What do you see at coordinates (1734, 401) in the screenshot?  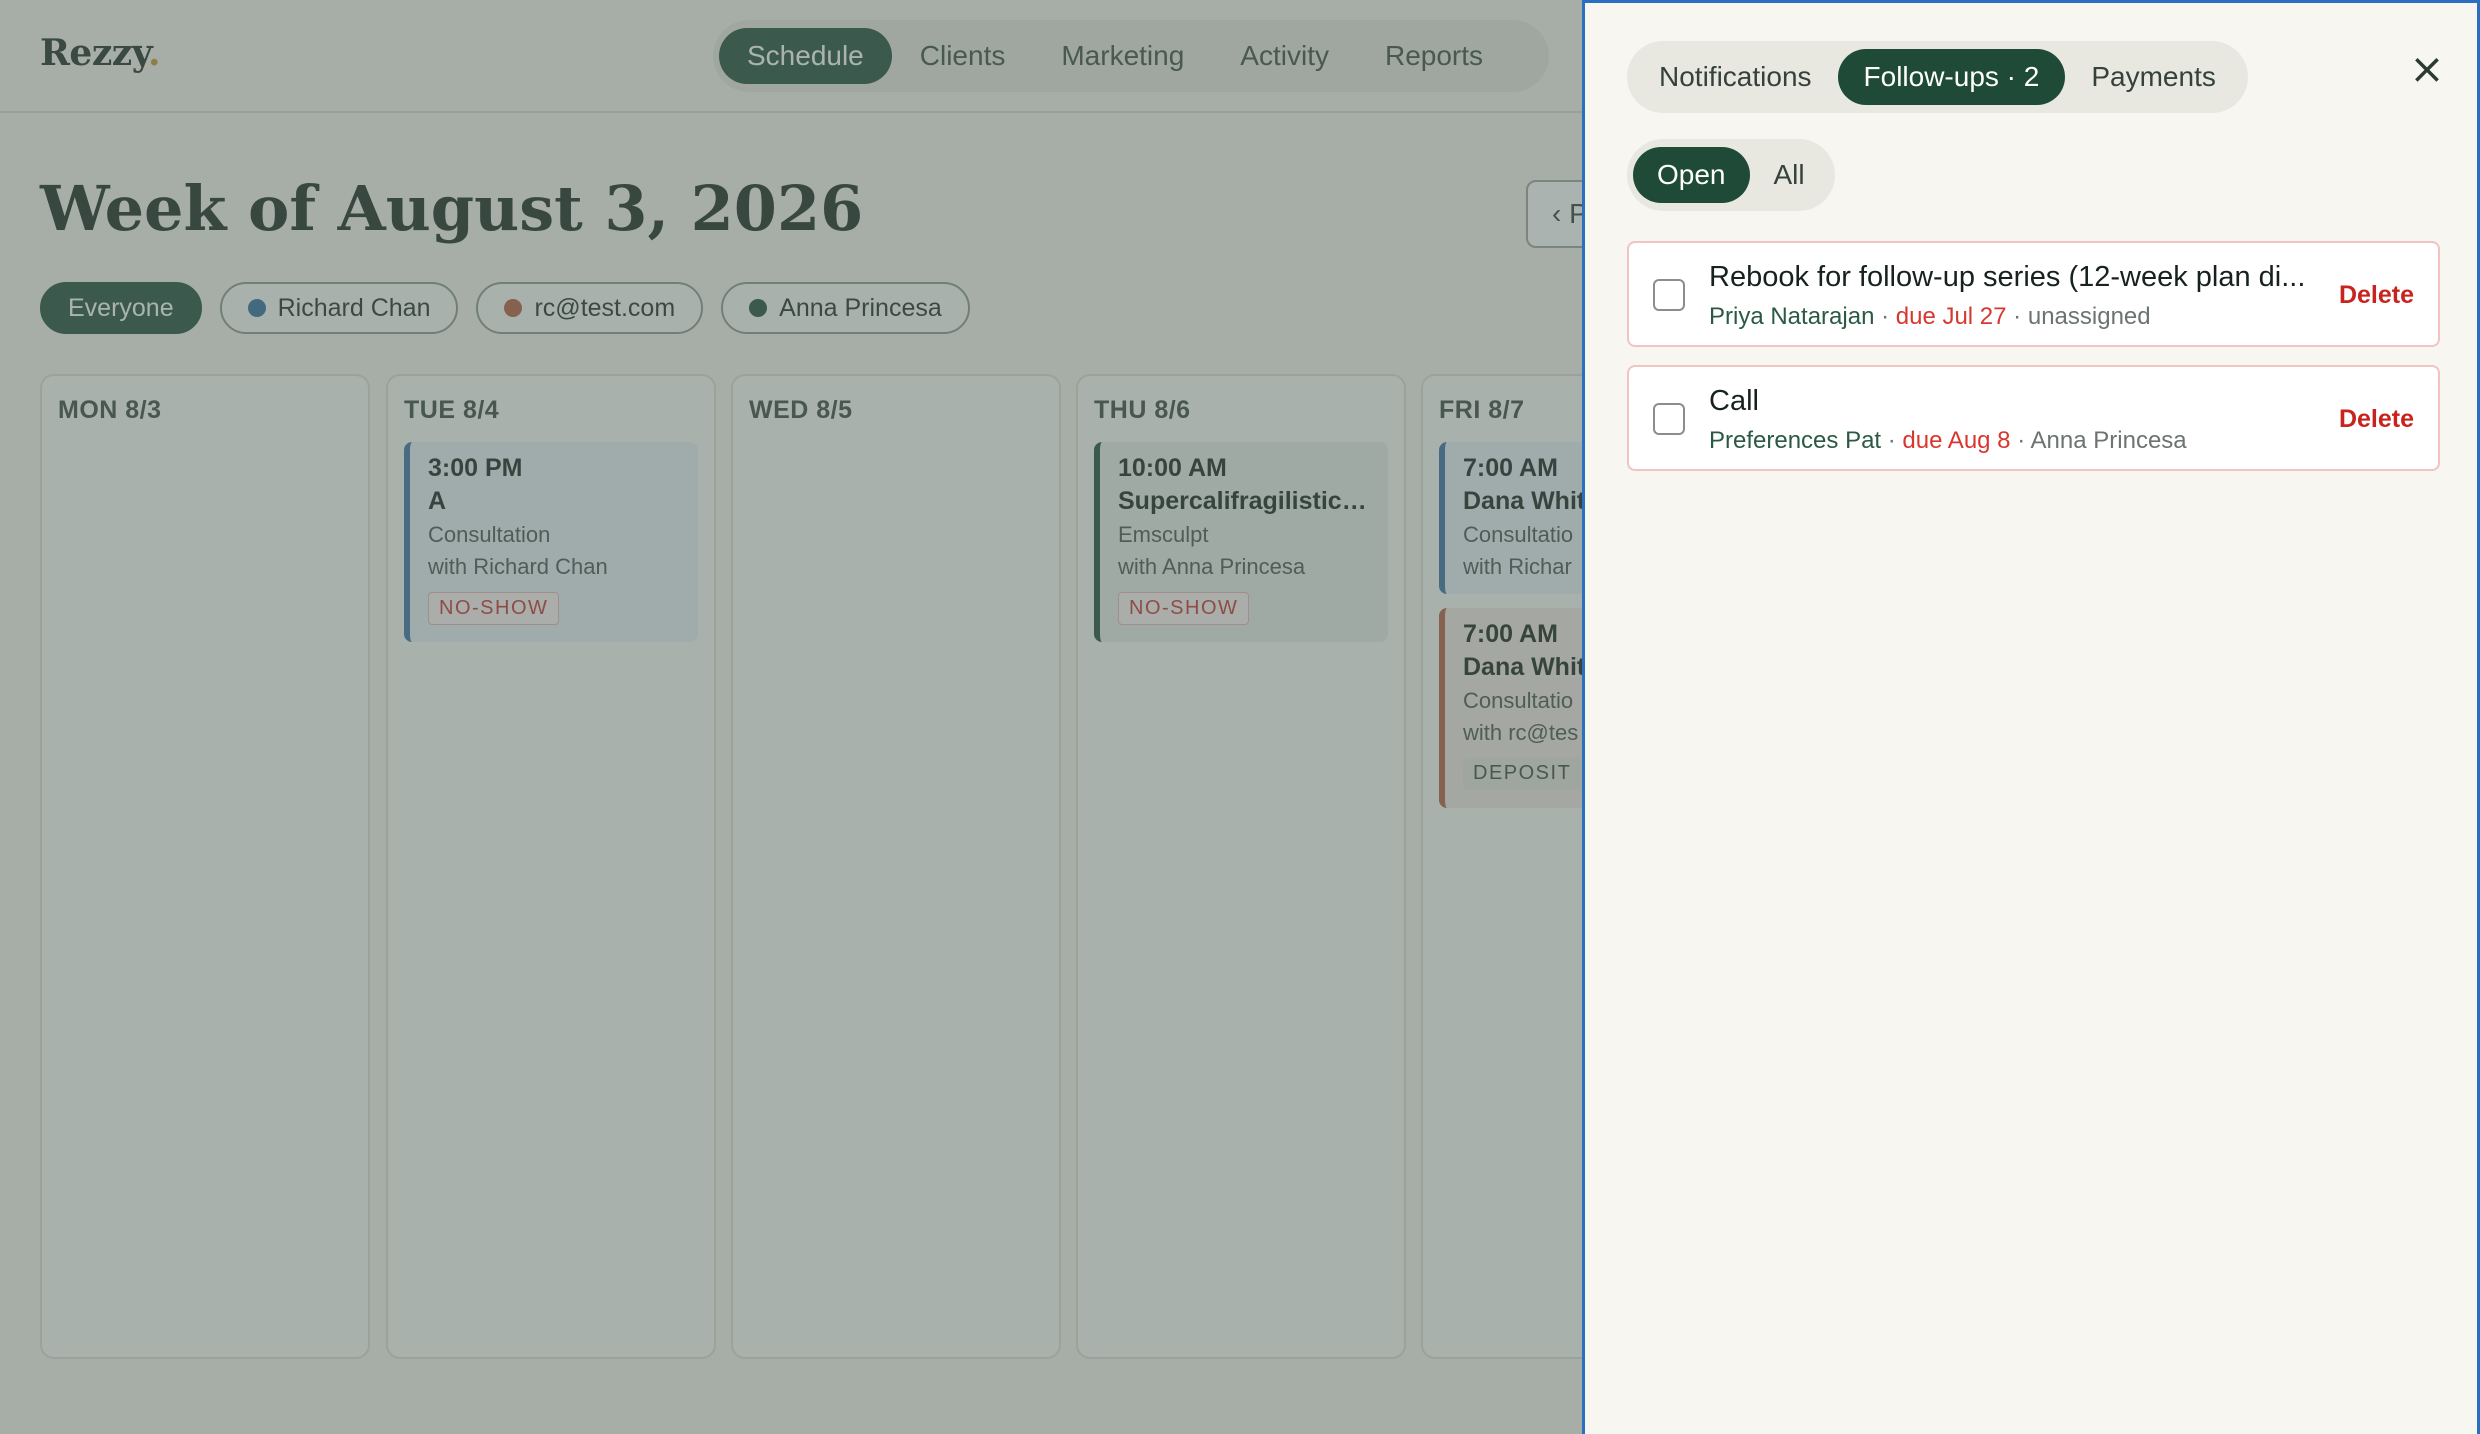 I see `follow-up-title: Call` at bounding box center [1734, 401].